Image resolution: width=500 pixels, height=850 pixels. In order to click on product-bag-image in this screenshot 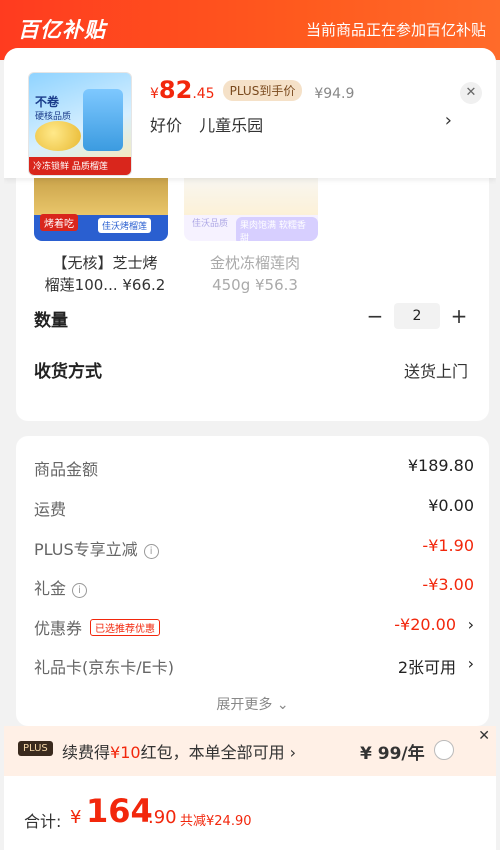, I will do `click(103, 120)`.